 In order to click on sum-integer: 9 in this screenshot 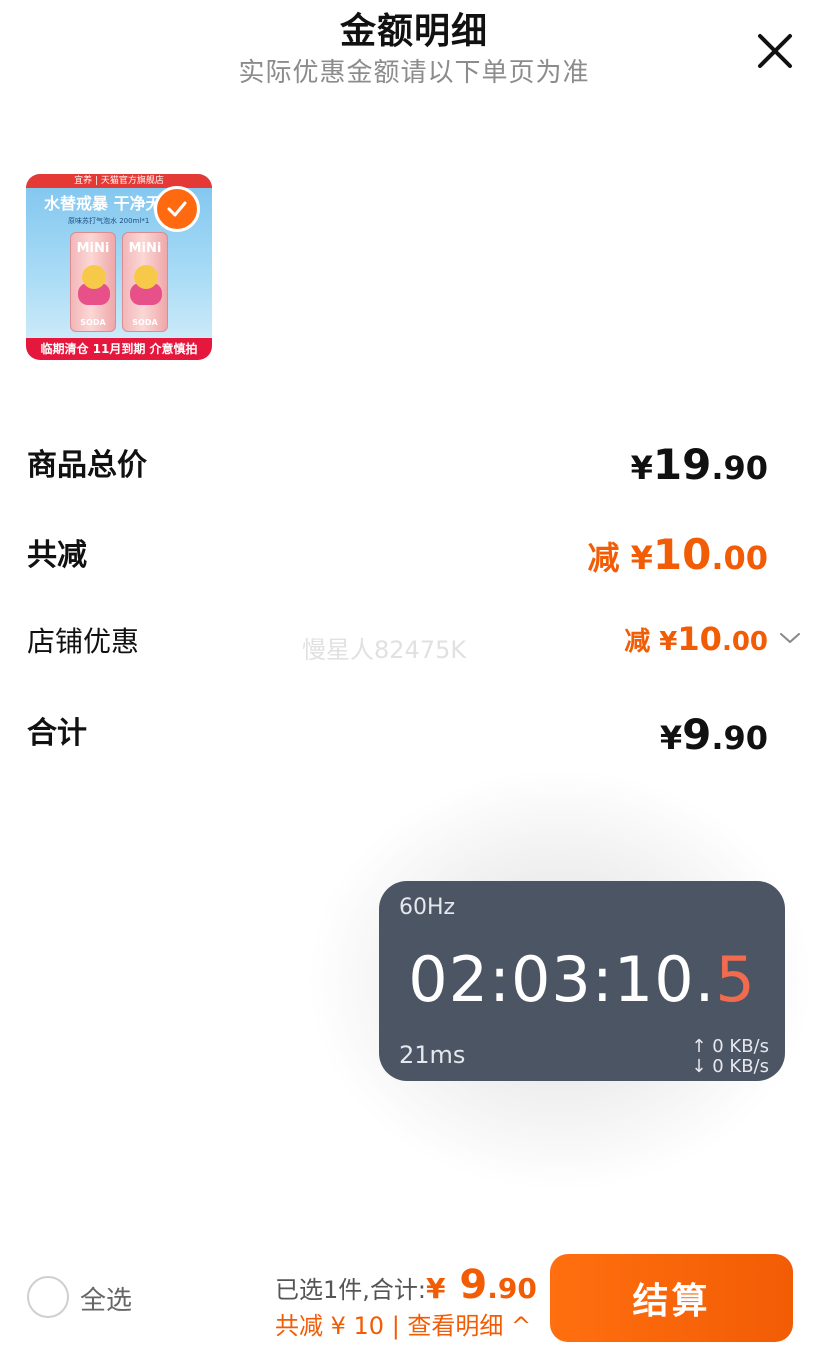, I will do `click(697, 734)`.